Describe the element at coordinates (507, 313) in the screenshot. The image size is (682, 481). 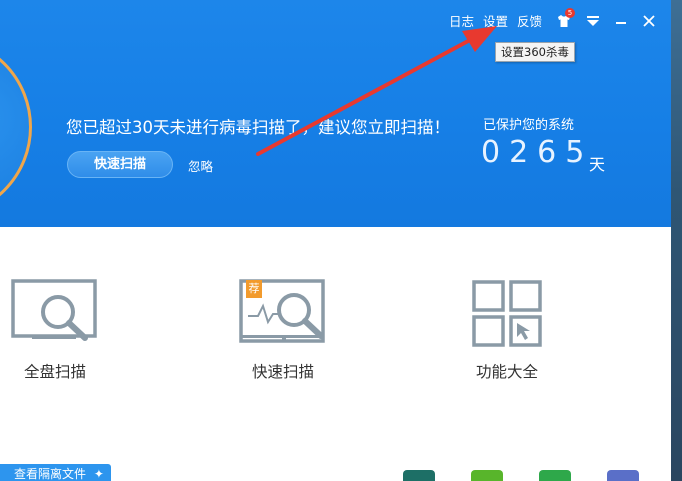
I see `grid-tools-icon` at that location.